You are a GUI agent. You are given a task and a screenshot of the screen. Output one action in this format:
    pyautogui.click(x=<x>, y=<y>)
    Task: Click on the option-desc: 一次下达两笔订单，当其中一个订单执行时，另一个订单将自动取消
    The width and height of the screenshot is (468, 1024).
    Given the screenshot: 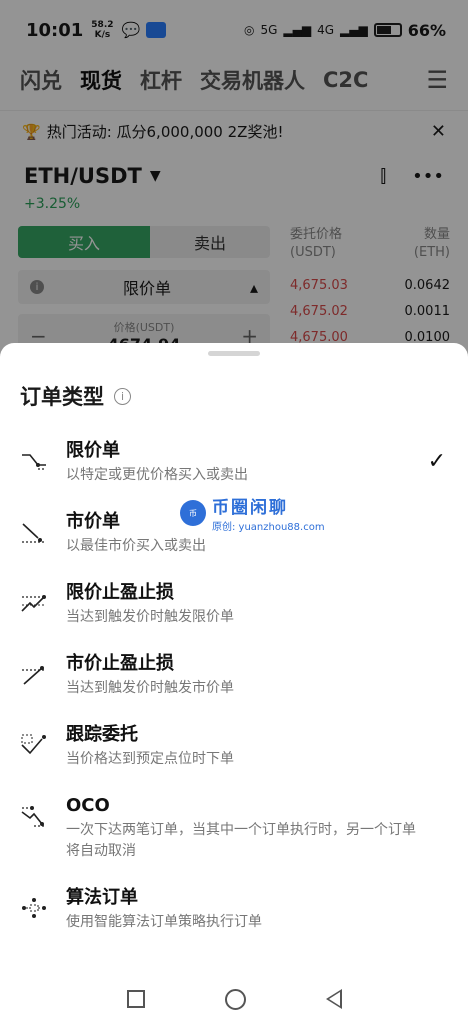 What is the action you would take?
    pyautogui.click(x=241, y=840)
    